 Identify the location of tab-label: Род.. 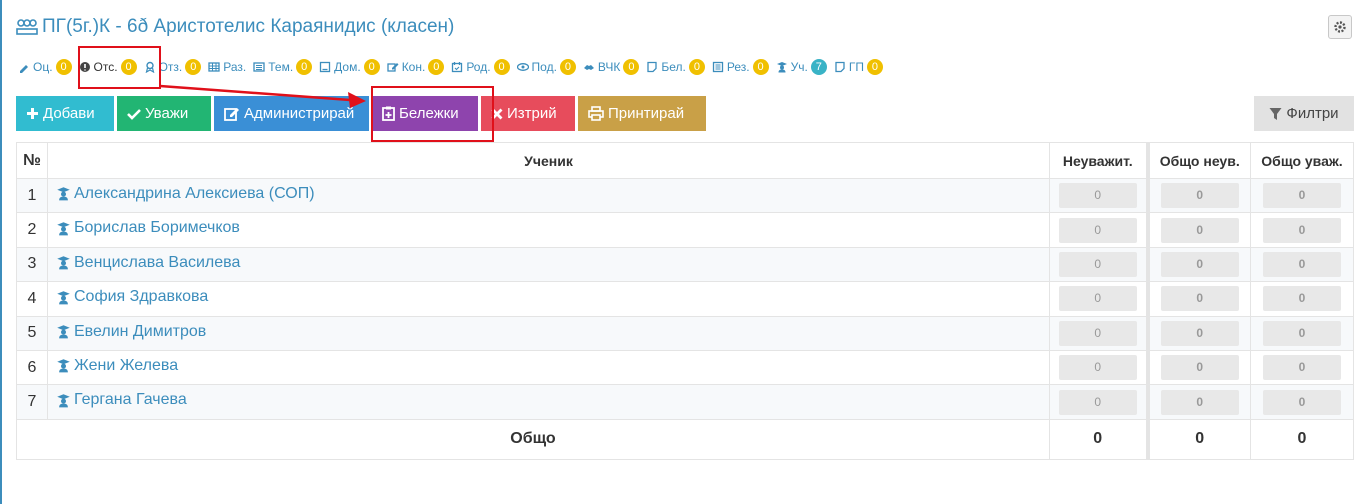
(478, 67).